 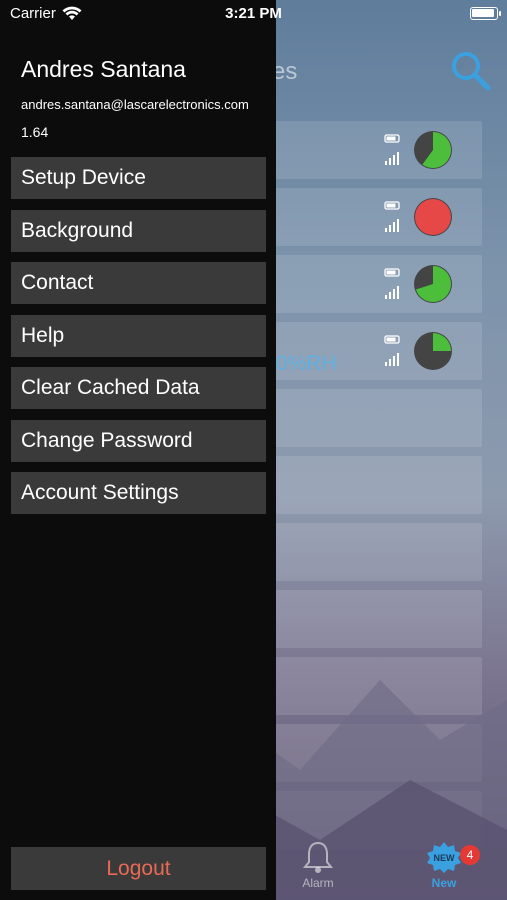 What do you see at coordinates (138, 388) in the screenshot?
I see `menu-item-clear-cached-data: Clear Cached Data` at bounding box center [138, 388].